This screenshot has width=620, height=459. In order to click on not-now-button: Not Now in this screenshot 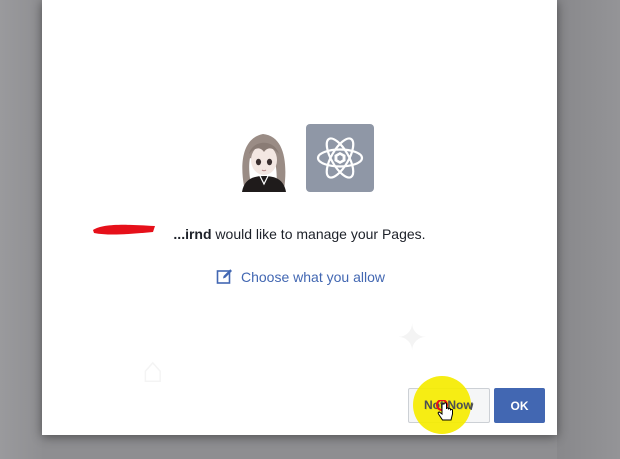, I will do `click(449, 405)`.